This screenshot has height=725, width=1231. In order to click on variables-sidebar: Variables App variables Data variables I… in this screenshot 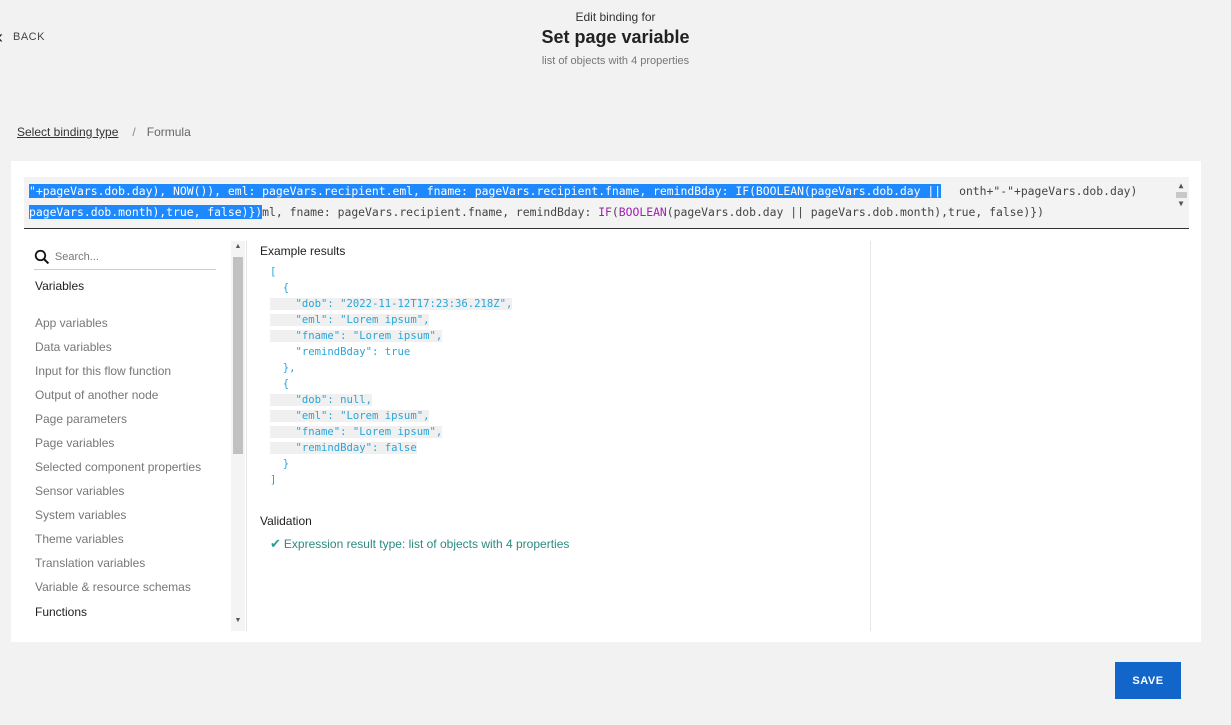, I will do `click(135, 436)`.